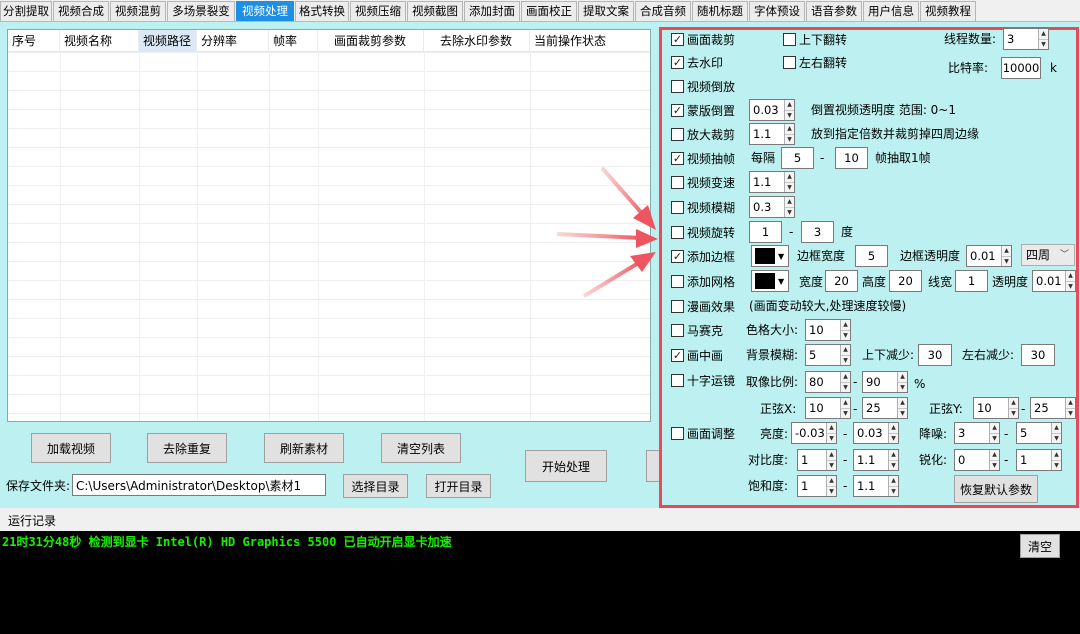  What do you see at coordinates (371, 41) in the screenshot?
I see `col-crop-params: 画面裁剪参数` at bounding box center [371, 41].